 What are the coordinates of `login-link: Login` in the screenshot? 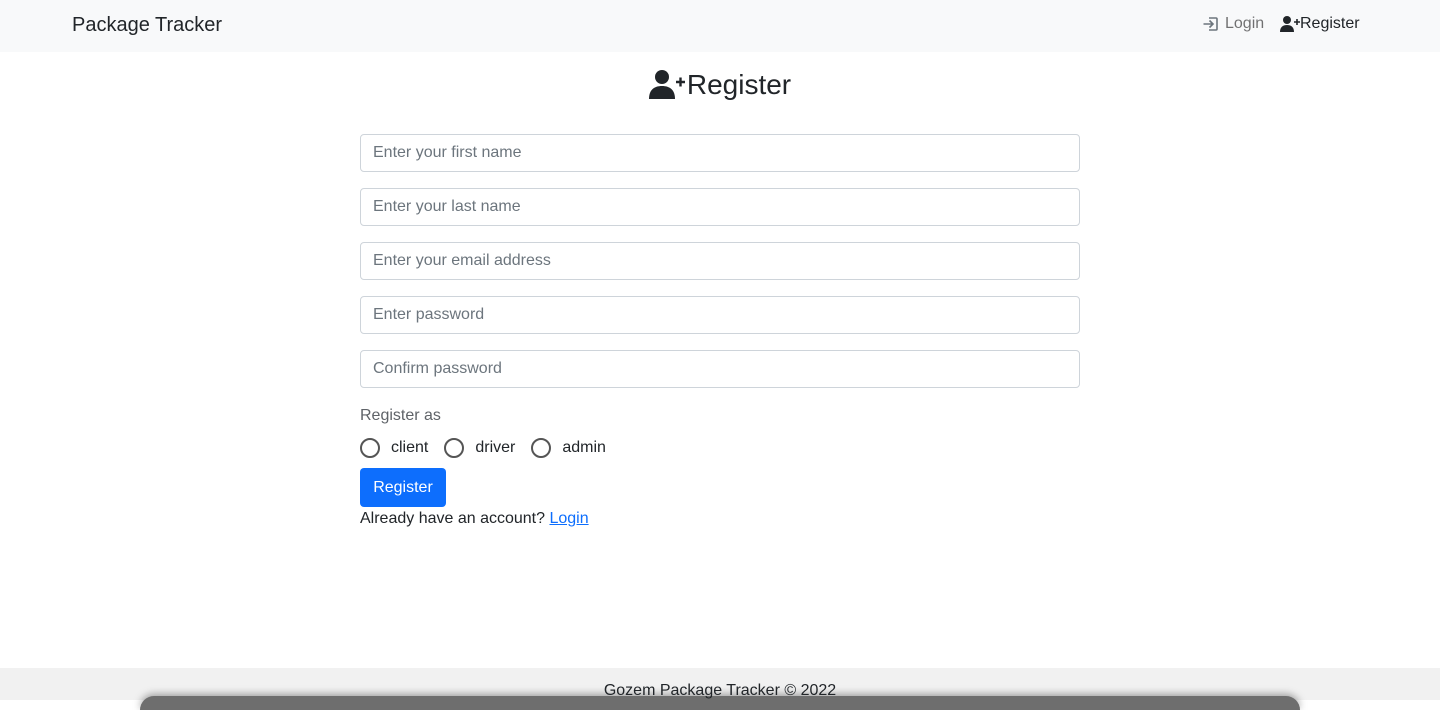 It's located at (568, 518).